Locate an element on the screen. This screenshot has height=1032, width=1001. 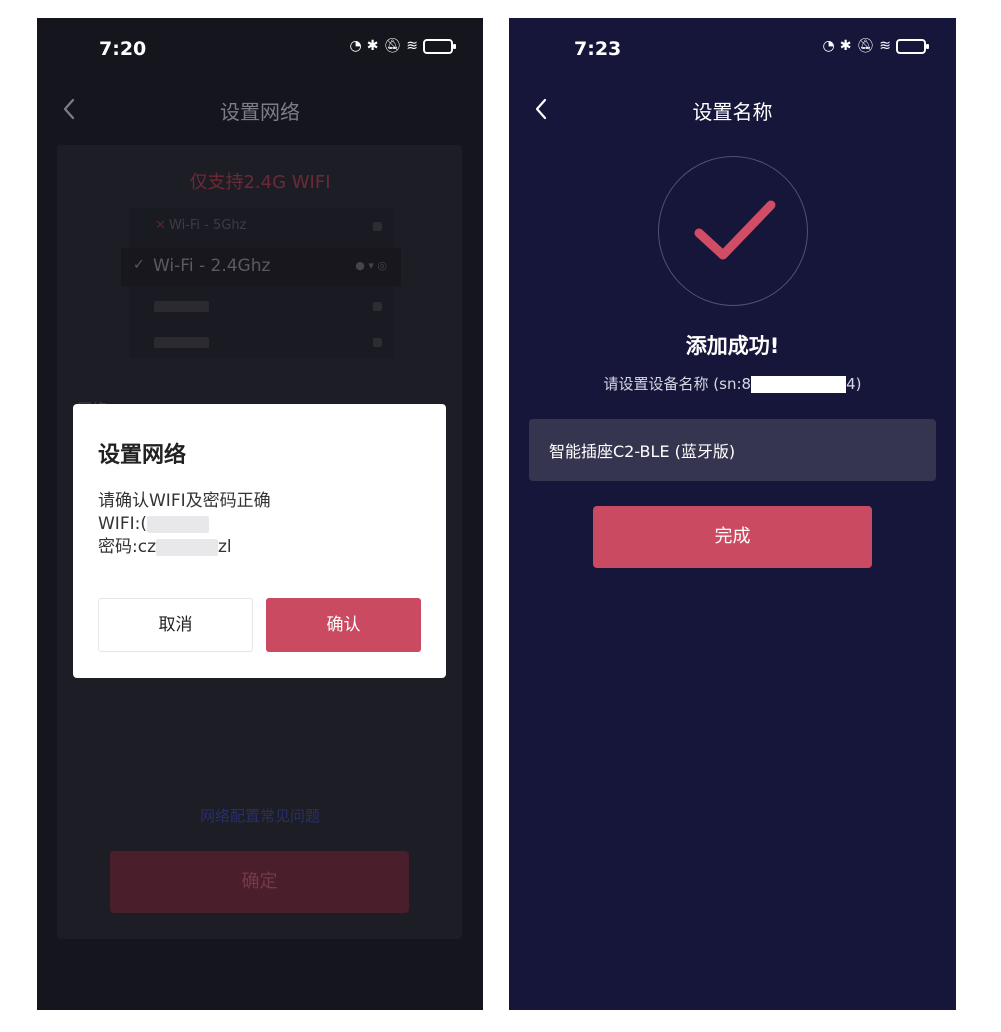
signal-icons: ● ▾ ◎ is located at coordinates (371, 265).